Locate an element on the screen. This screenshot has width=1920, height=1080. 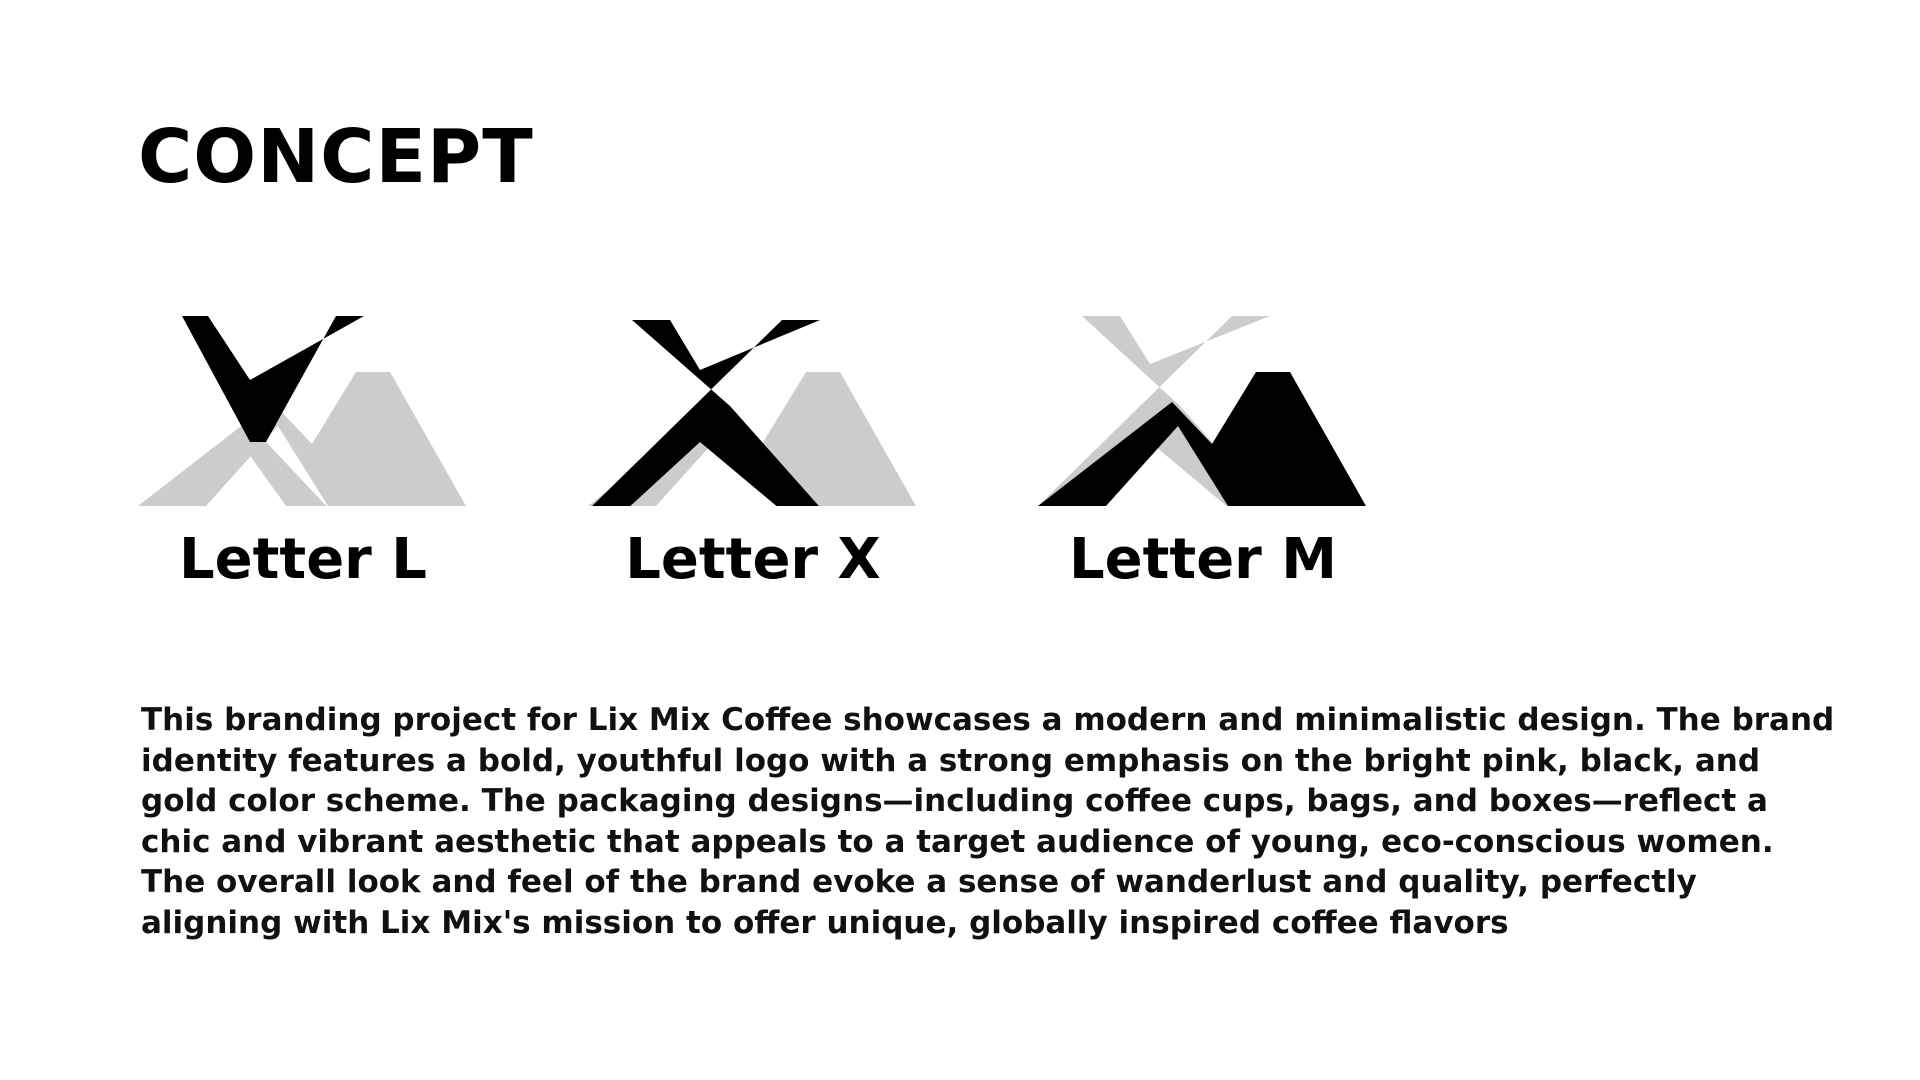
concept-letter-x: Letter X is located at coordinates (753, 461).